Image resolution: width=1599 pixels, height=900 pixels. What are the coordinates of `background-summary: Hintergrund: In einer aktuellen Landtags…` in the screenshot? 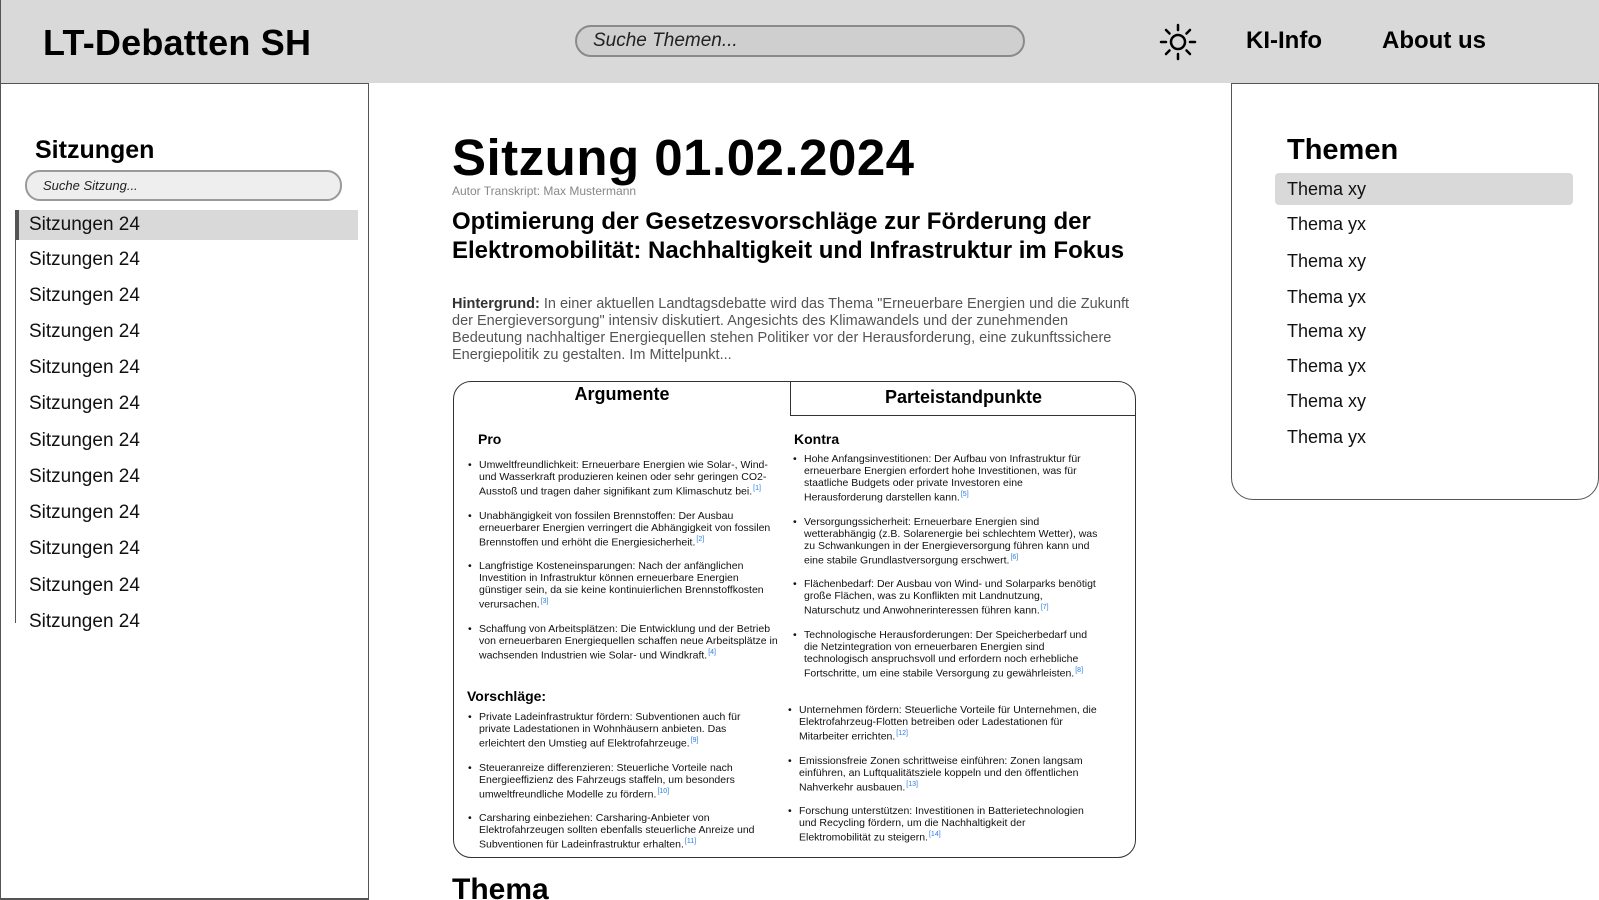 It's located at (792, 330).